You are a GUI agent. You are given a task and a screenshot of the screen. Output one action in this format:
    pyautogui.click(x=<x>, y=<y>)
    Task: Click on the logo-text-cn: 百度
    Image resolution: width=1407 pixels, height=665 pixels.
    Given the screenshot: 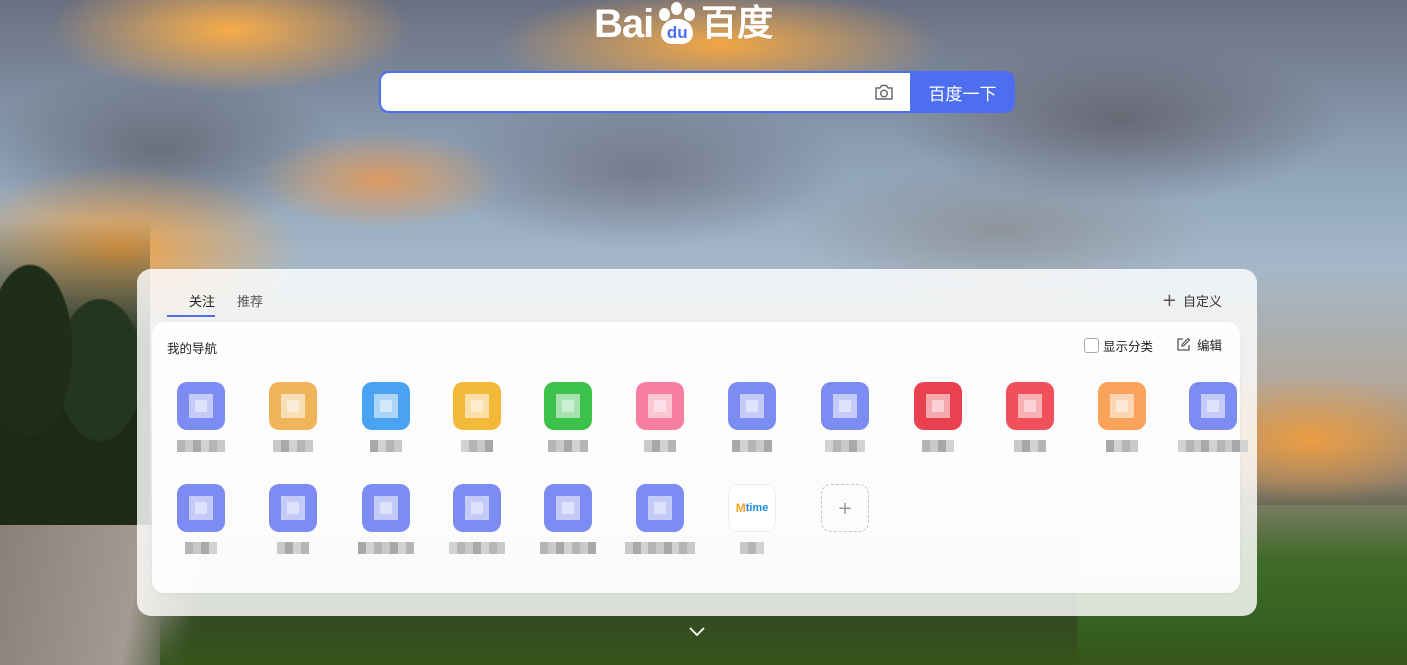 What is the action you would take?
    pyautogui.click(x=737, y=23)
    